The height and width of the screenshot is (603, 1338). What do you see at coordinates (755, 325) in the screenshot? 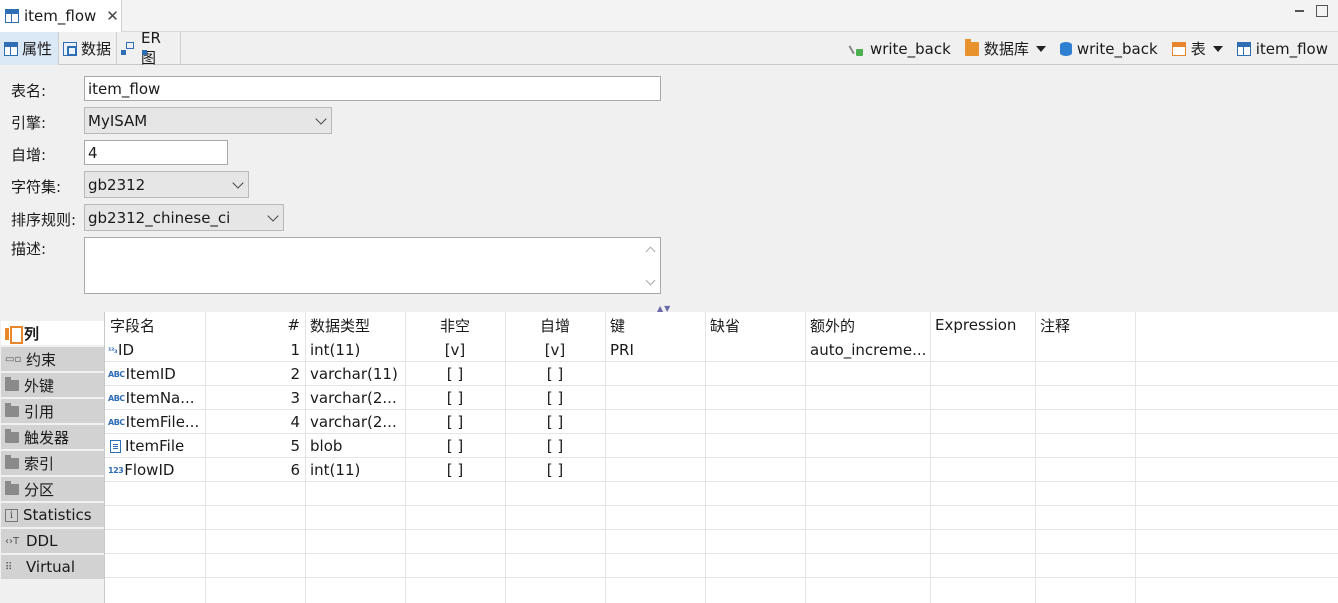
I see `column-header-default: 缺省` at bounding box center [755, 325].